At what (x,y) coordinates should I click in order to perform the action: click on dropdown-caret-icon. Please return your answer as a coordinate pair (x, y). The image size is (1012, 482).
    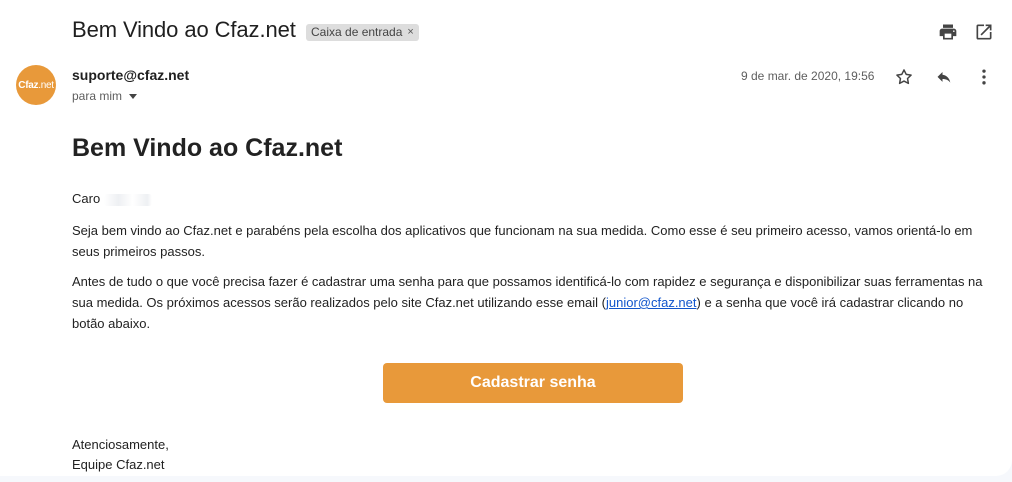
    Looking at the image, I should click on (133, 96).